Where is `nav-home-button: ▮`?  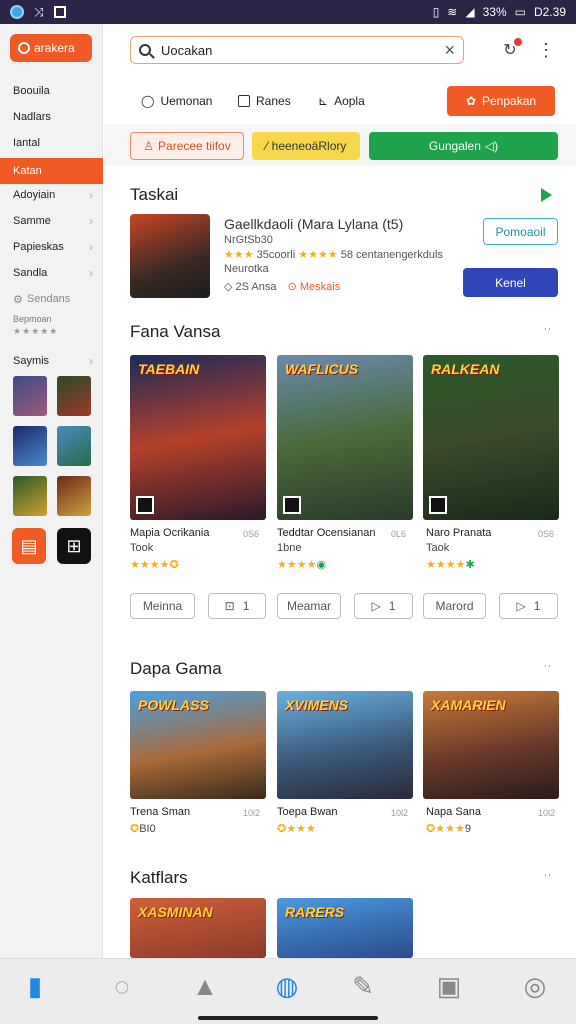 nav-home-button: ▮ is located at coordinates (35, 986).